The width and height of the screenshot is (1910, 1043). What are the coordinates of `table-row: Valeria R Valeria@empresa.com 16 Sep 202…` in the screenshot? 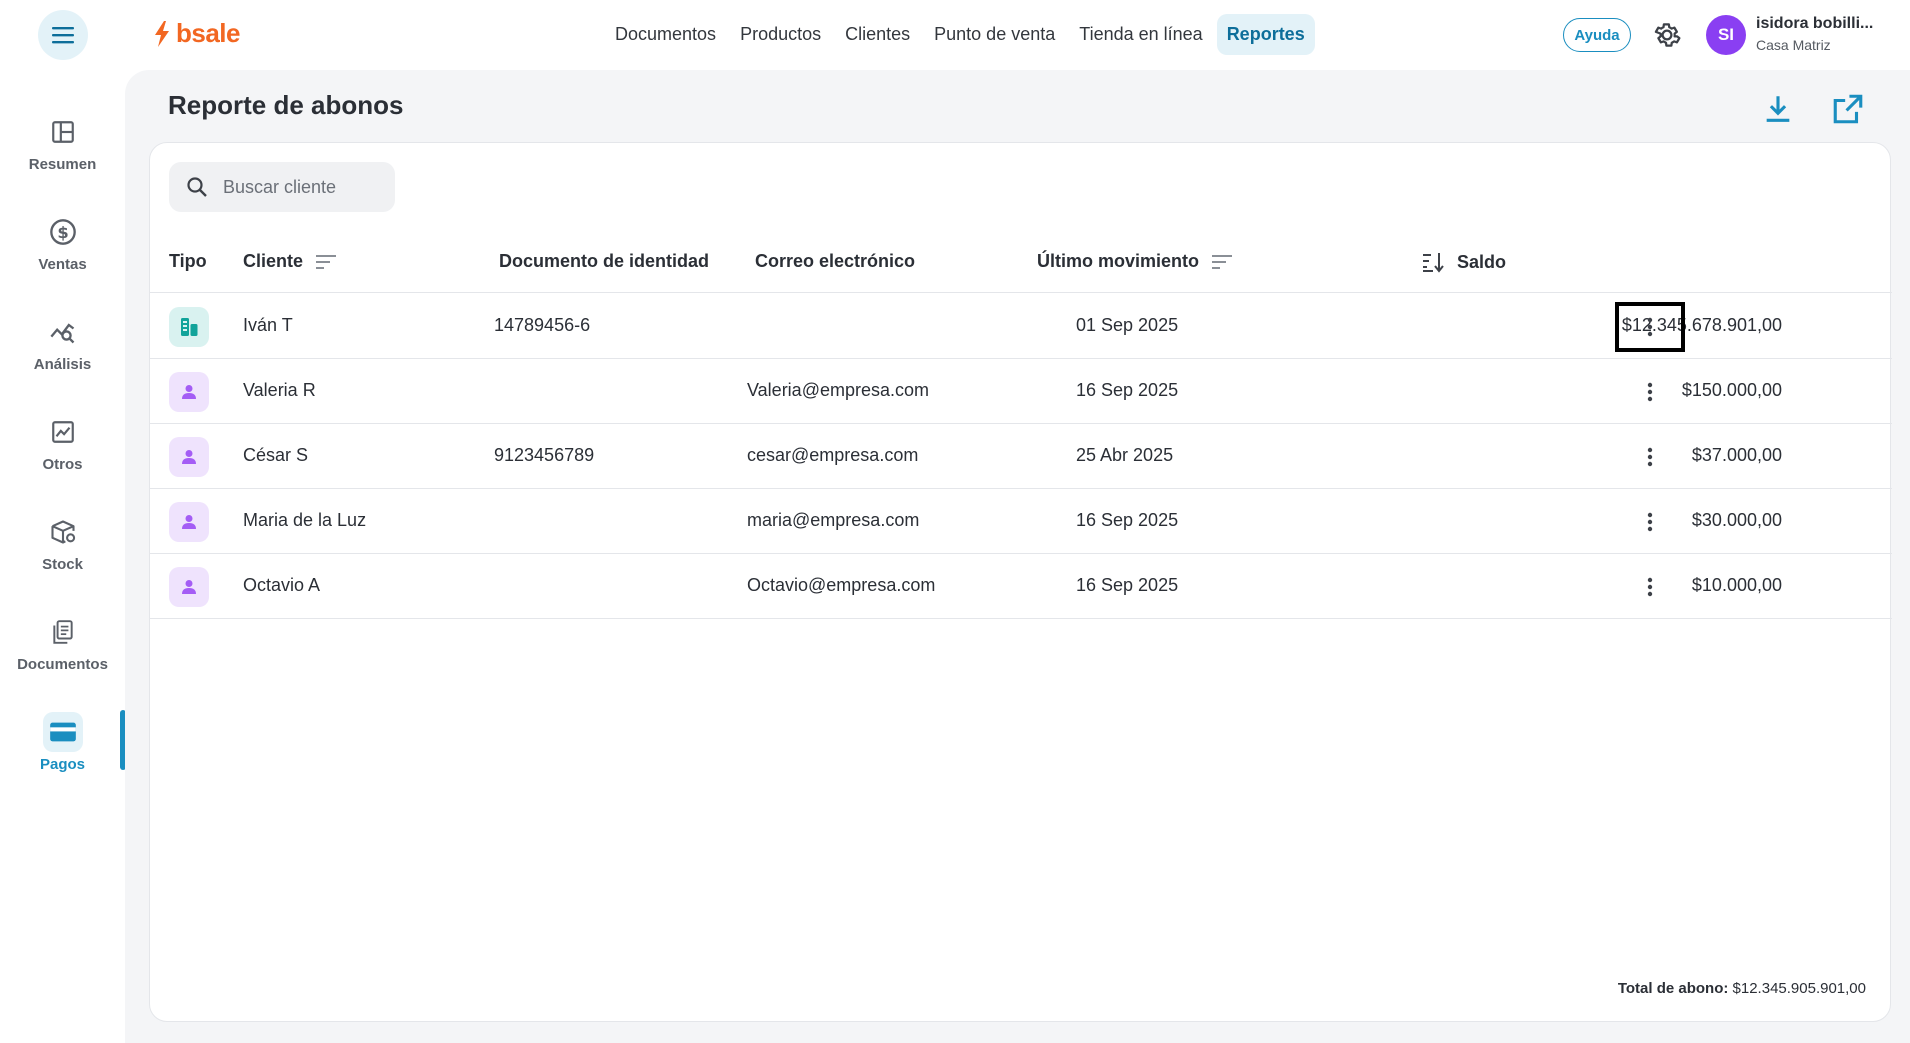 It's located at (1021, 391).